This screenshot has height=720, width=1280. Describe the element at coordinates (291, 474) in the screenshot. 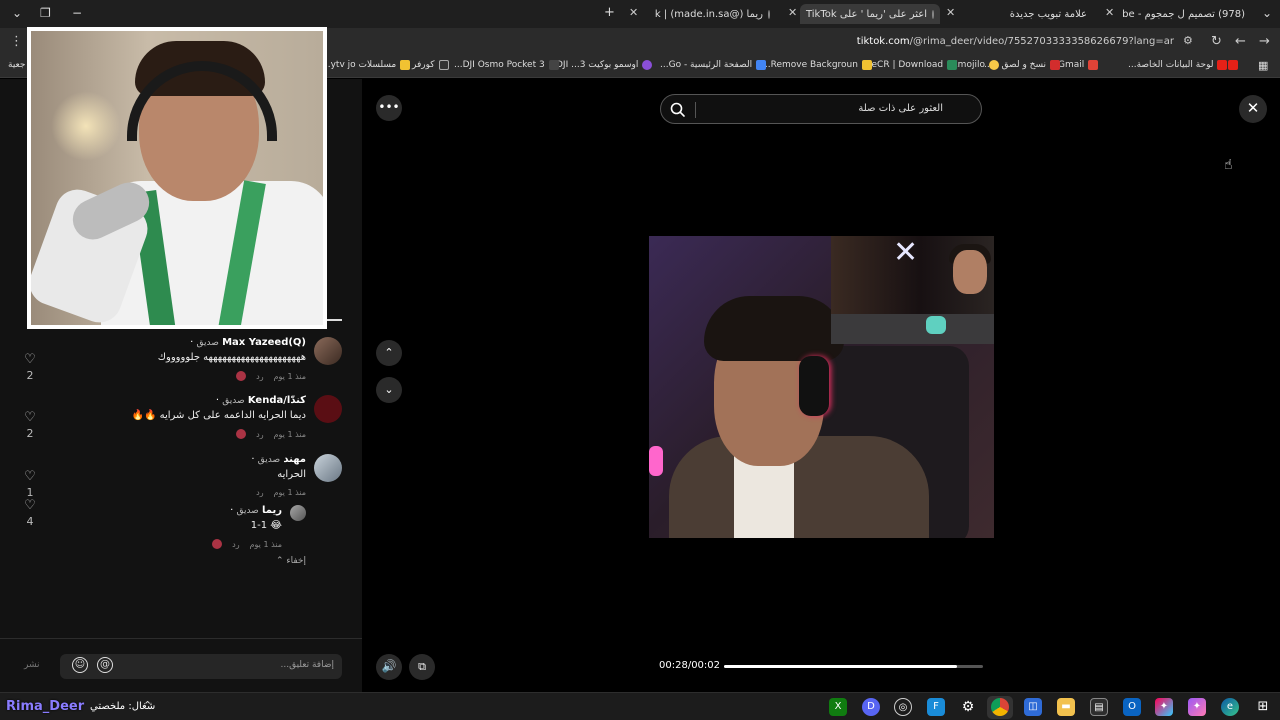

I see `comment-text: الحرايه` at that location.